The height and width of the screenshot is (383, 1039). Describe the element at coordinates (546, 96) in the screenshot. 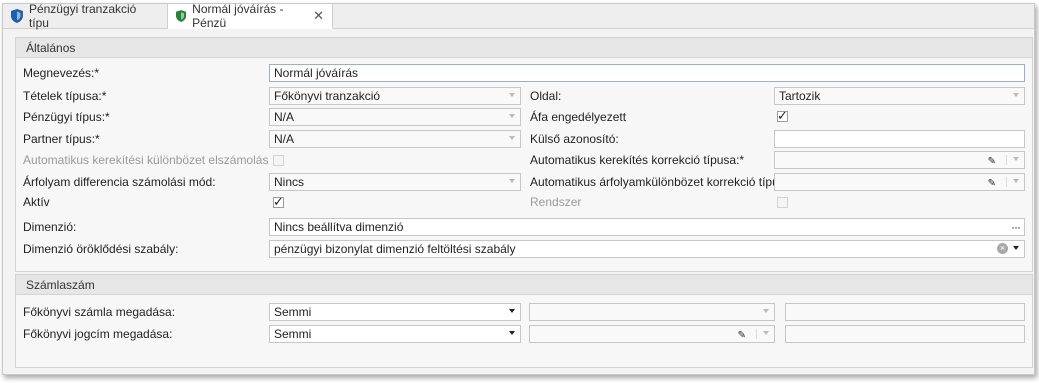

I see `oldal-label: Oldal:` at that location.